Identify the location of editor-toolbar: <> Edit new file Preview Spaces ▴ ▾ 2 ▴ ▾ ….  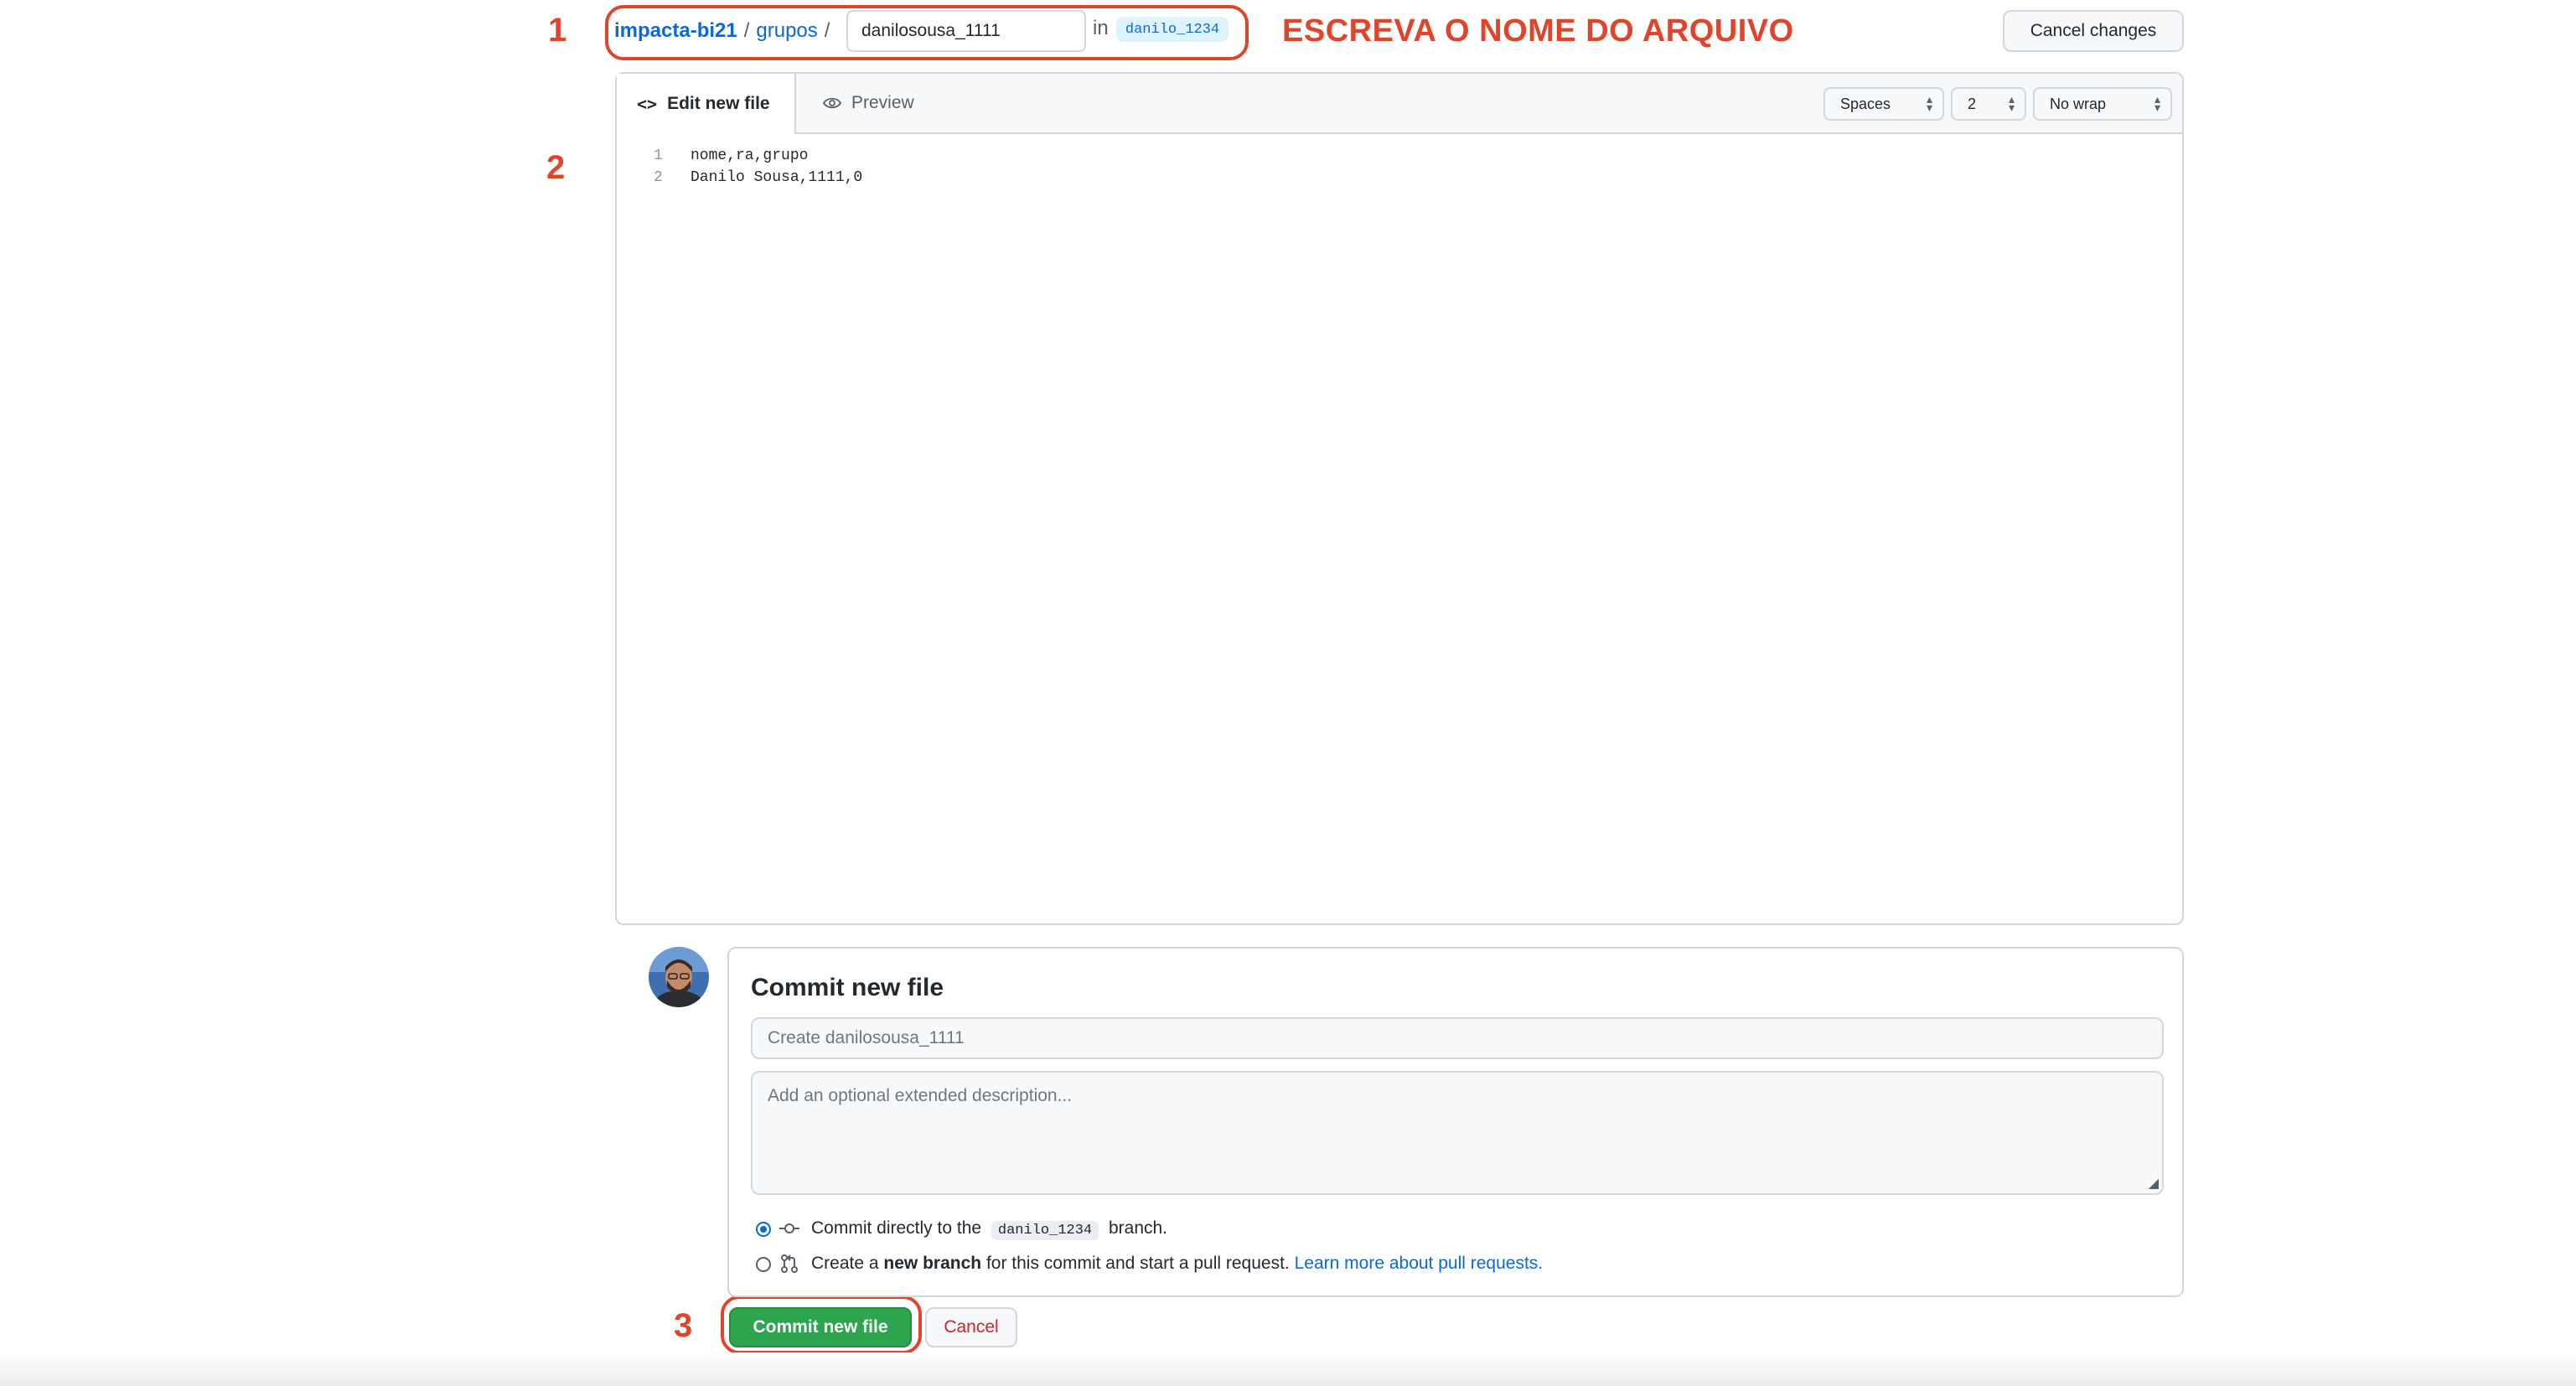
(1399, 104).